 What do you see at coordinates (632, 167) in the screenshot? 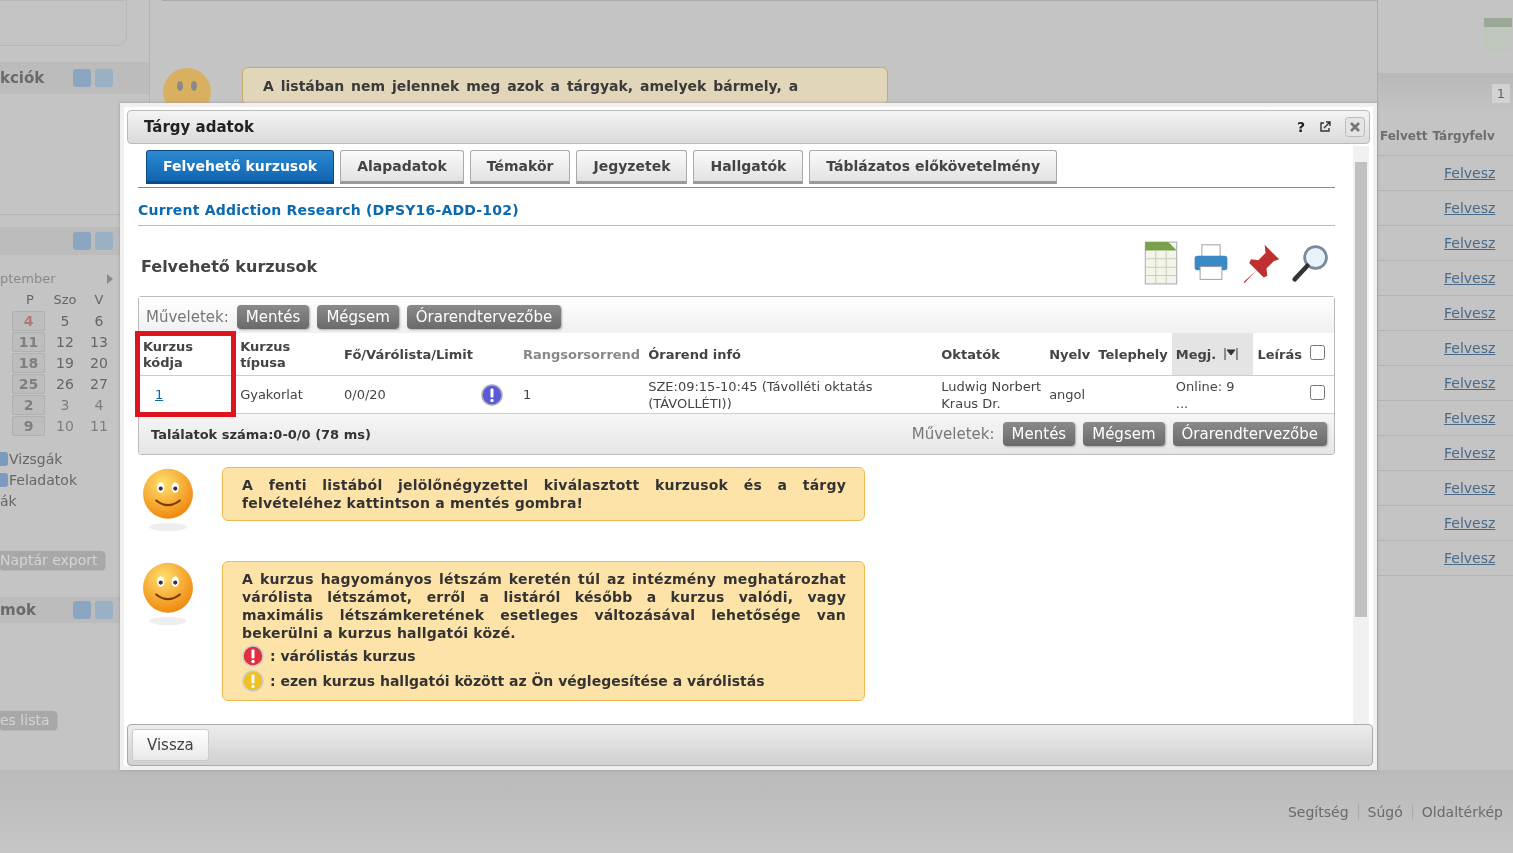
I see `tab: Jegyzetek` at bounding box center [632, 167].